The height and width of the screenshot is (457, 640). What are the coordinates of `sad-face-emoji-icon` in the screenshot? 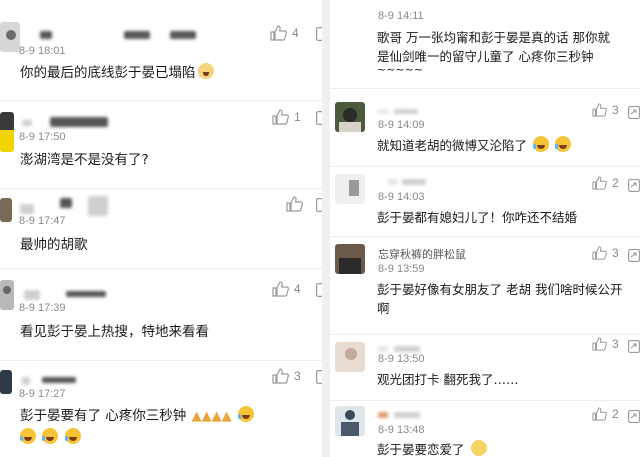 It's located at (478, 448).